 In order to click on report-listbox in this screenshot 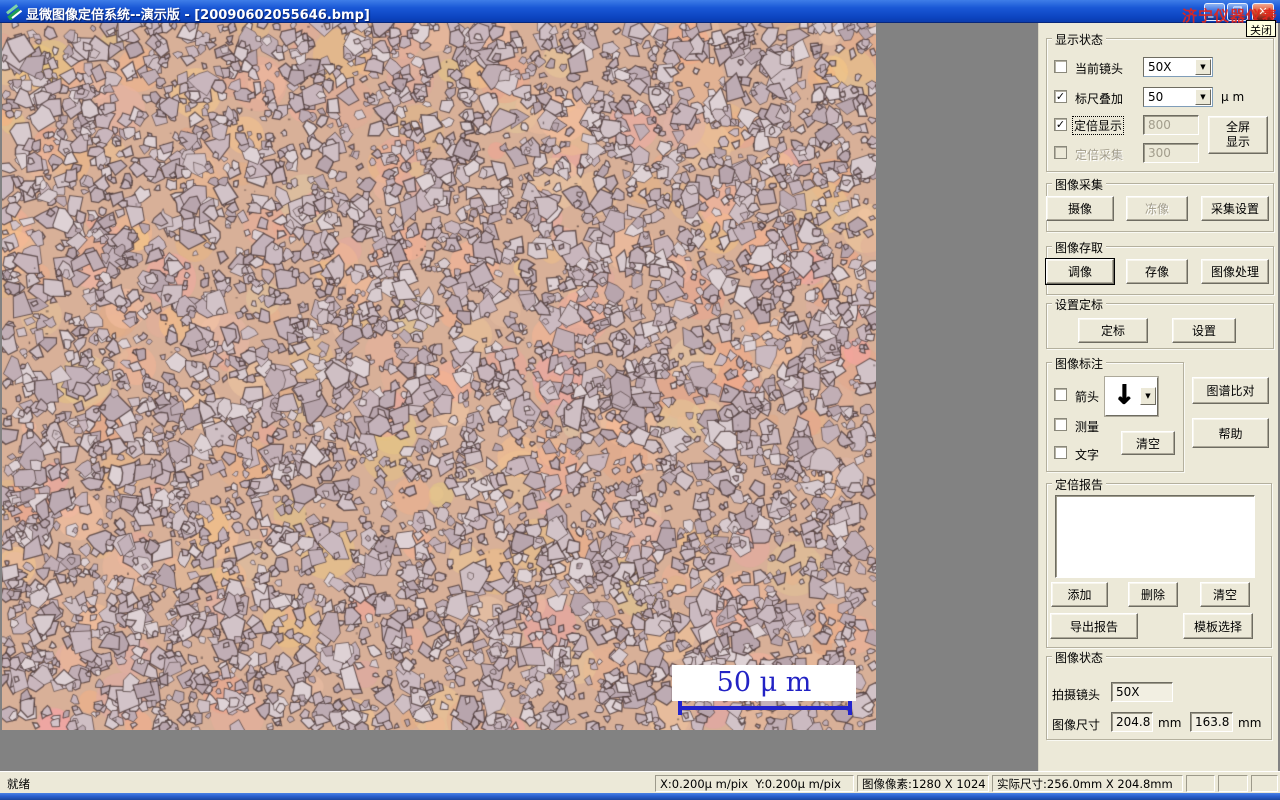, I will do `click(1155, 536)`.